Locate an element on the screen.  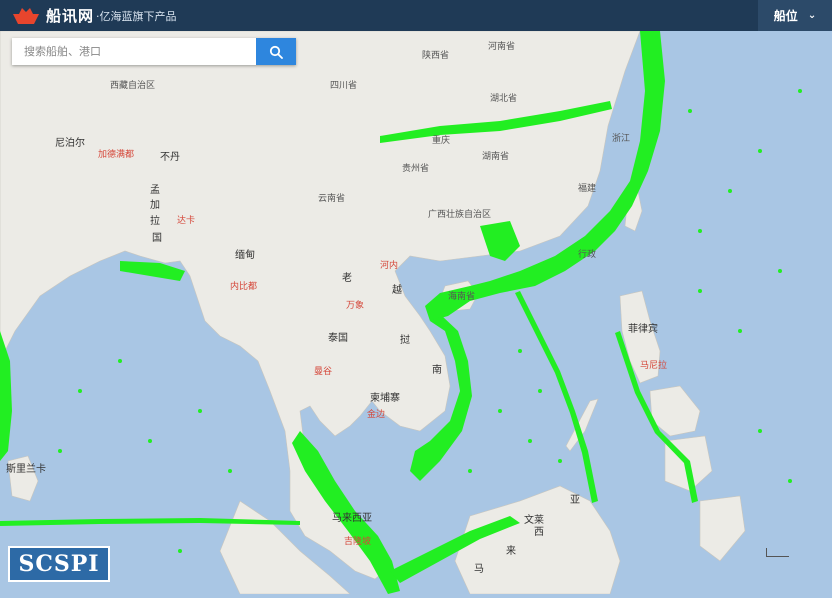
top-navigation-bar: 船讯网 ·亿海蓝旗下产品 船位 ⌄ is located at coordinates (416, 15).